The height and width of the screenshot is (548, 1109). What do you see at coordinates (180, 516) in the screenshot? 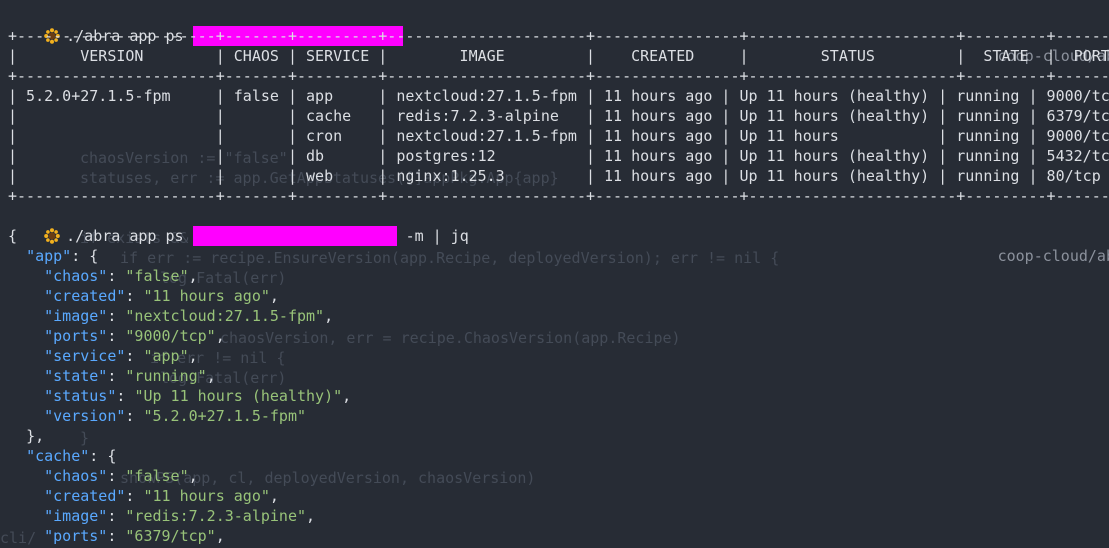
I see `json-field: "image": "redis:7.2.3-alpine",` at bounding box center [180, 516].